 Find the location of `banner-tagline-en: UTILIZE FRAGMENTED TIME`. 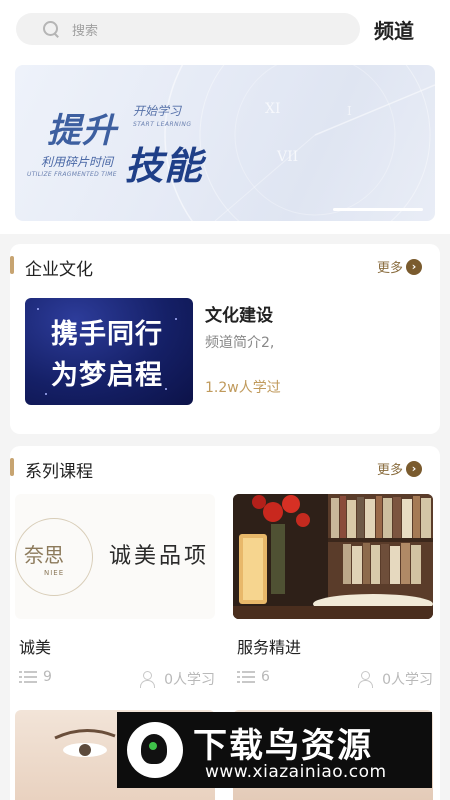

banner-tagline-en: UTILIZE FRAGMENTED TIME is located at coordinates (72, 174).